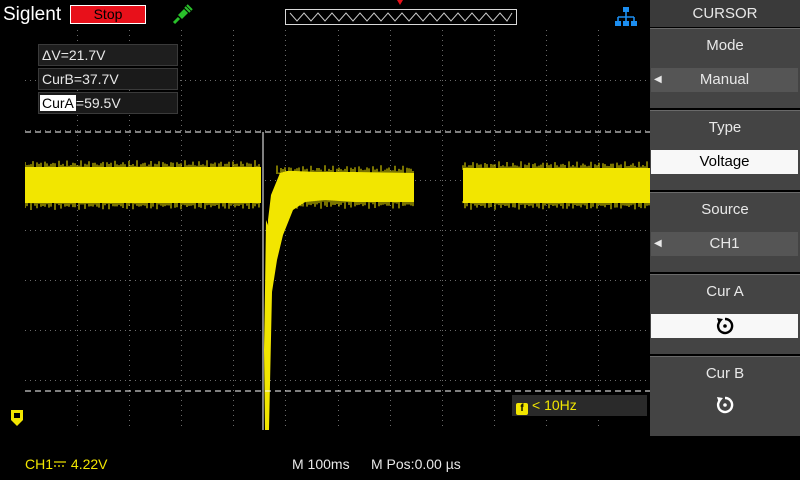 This screenshot has width=800, height=480. Describe the element at coordinates (725, 13) in the screenshot. I see `menu-title: CURSOR` at that location.